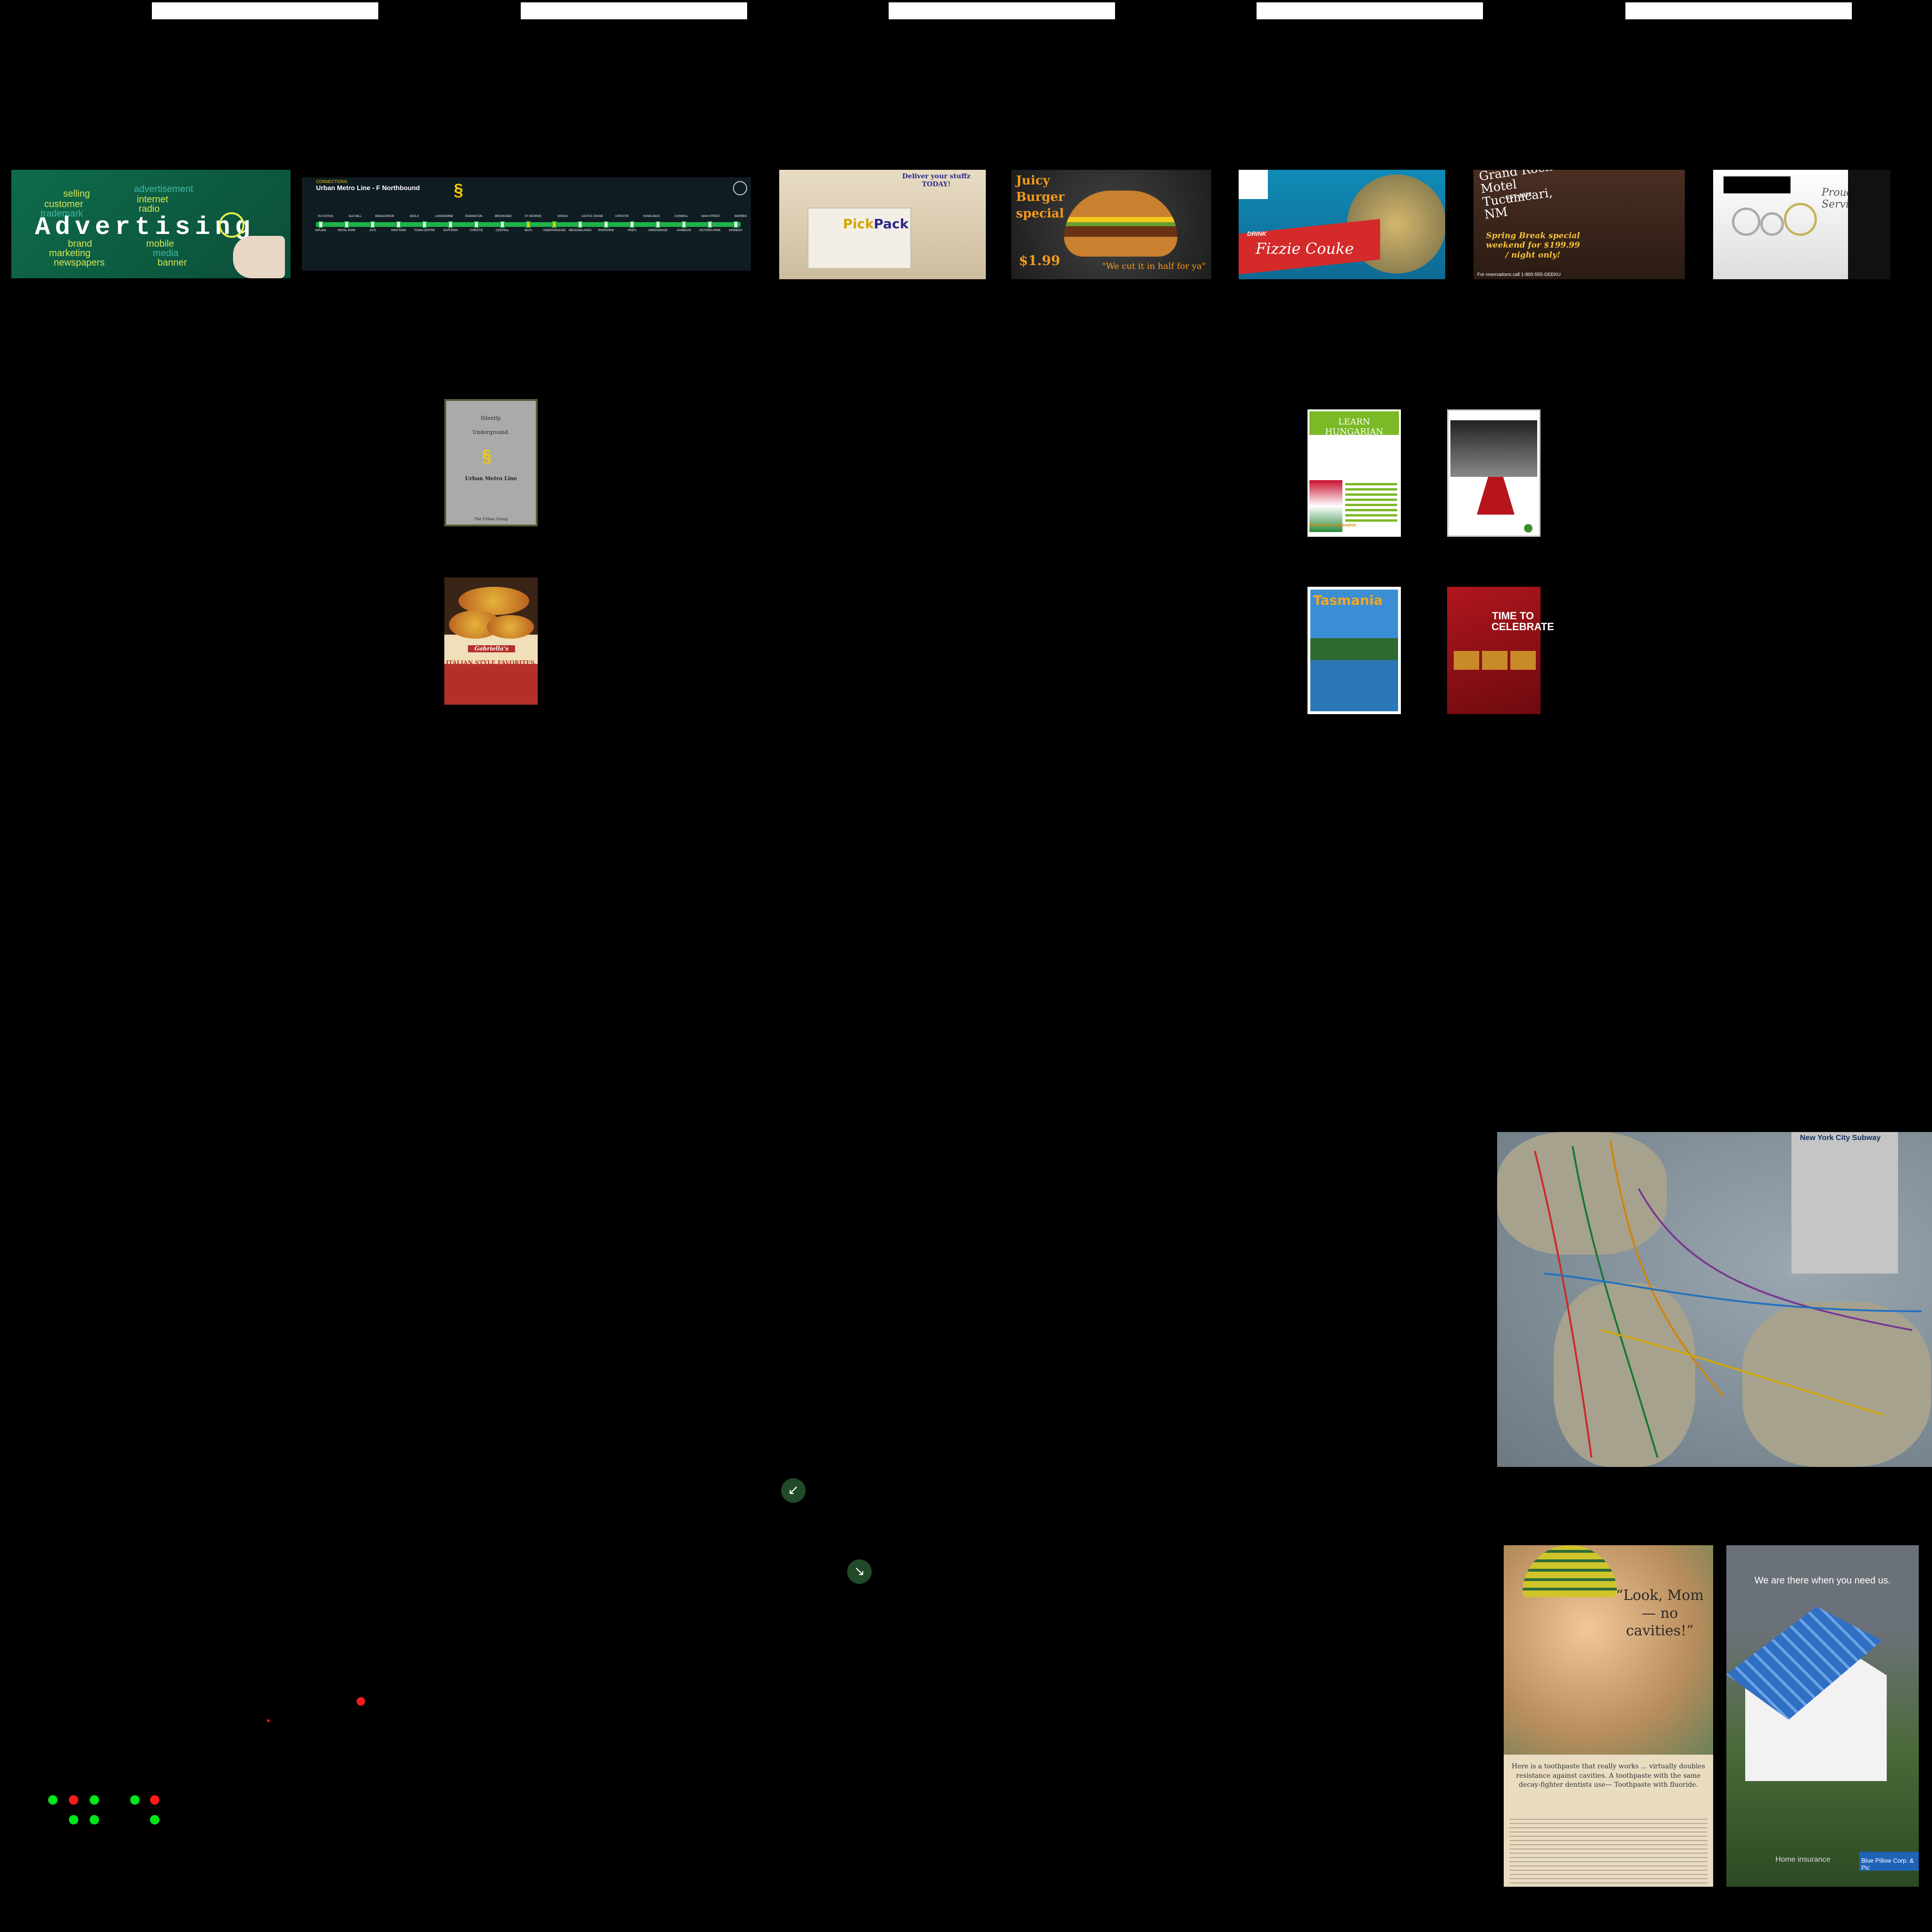 This screenshot has width=1932, height=1932. I want to click on station-label-bottom: UNDERGROUND, so click(555, 231).